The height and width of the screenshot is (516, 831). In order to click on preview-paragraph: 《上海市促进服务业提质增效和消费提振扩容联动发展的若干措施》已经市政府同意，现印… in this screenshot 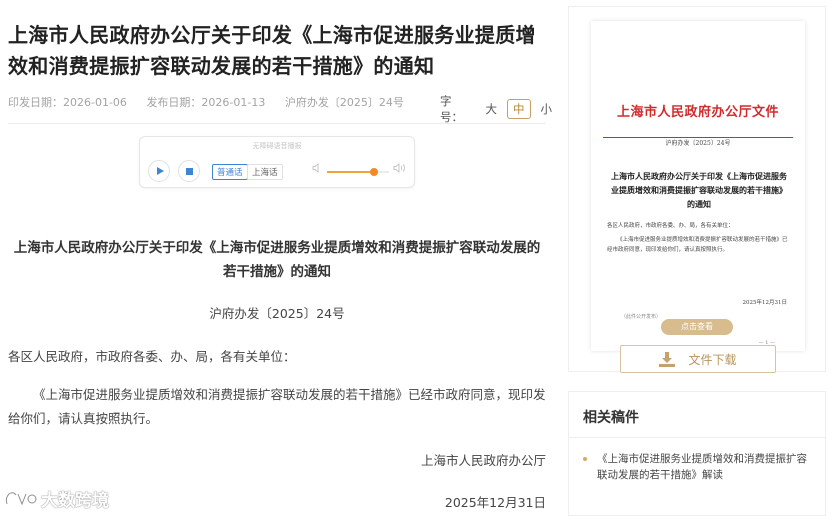, I will do `click(697, 245)`.